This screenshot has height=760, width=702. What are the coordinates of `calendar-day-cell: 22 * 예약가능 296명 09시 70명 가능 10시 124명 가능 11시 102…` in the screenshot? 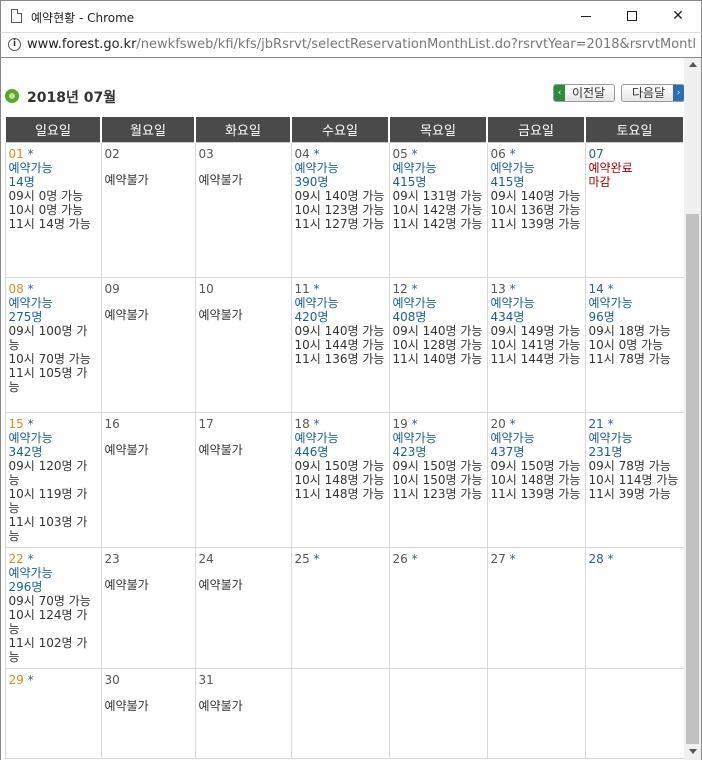 It's located at (53, 607).